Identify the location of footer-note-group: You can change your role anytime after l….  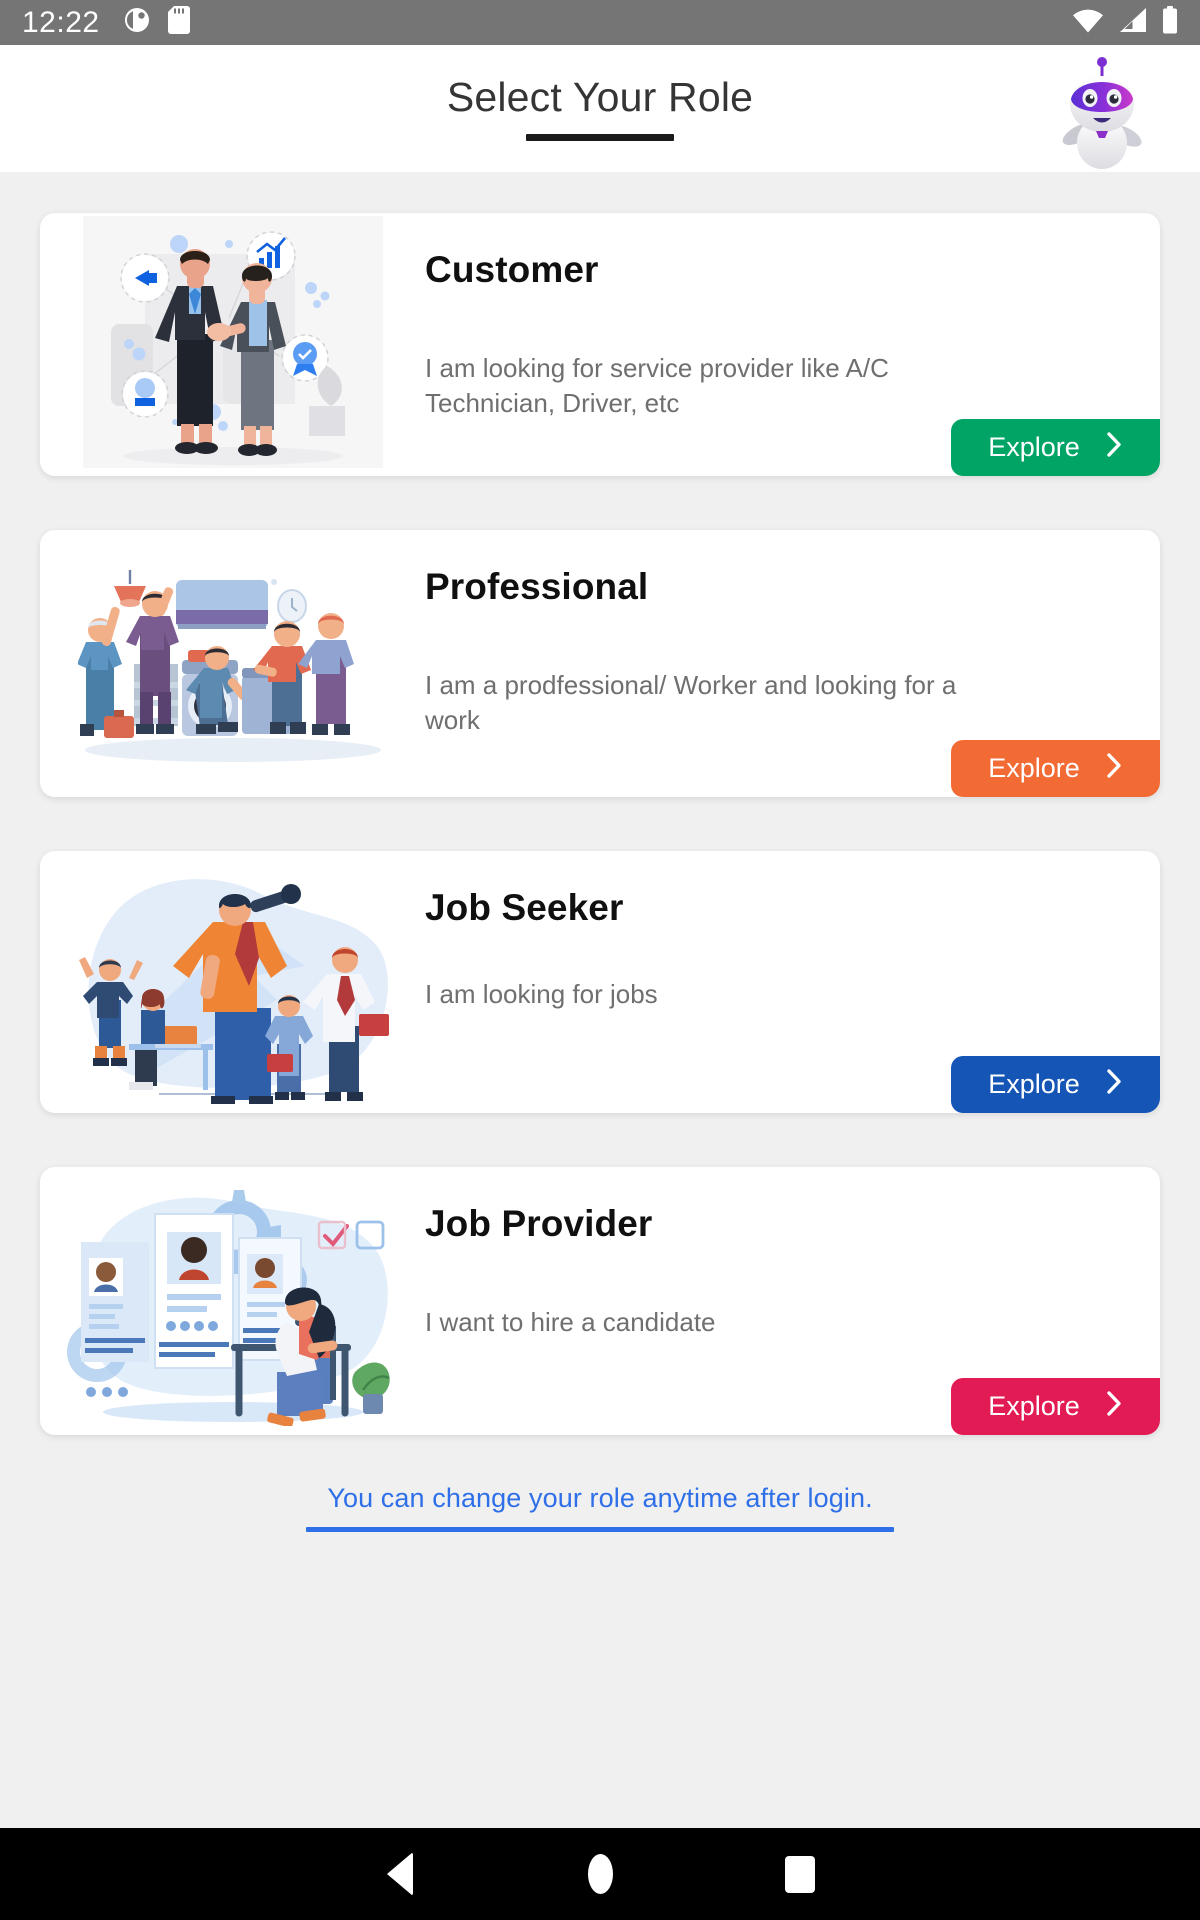
(600, 1507).